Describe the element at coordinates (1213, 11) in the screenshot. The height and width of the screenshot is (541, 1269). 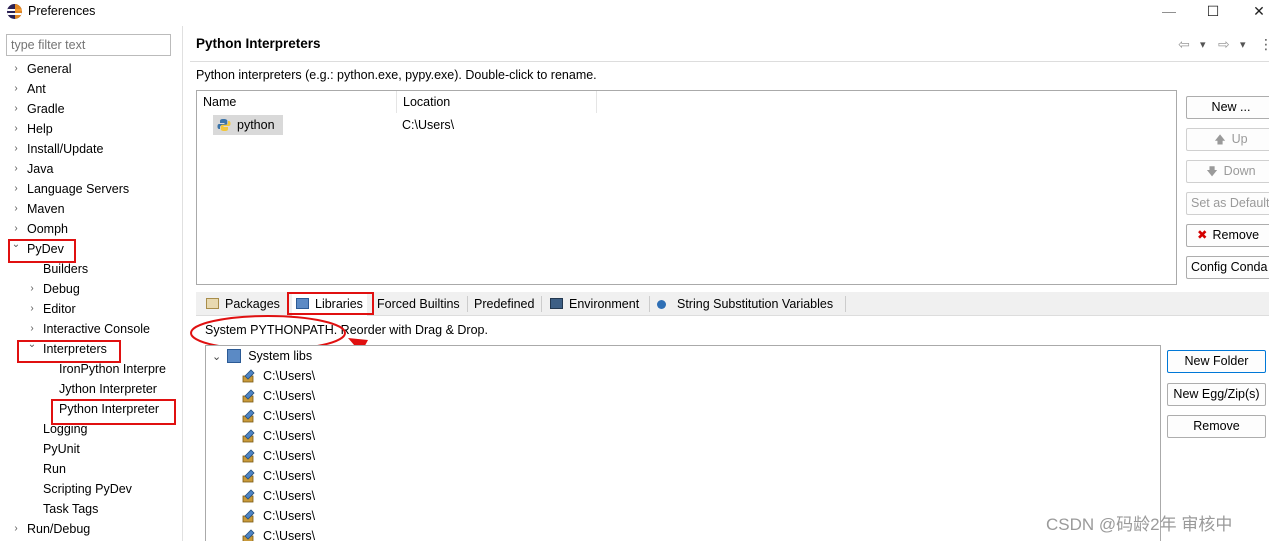
I see `maximize-button: ☐` at that location.